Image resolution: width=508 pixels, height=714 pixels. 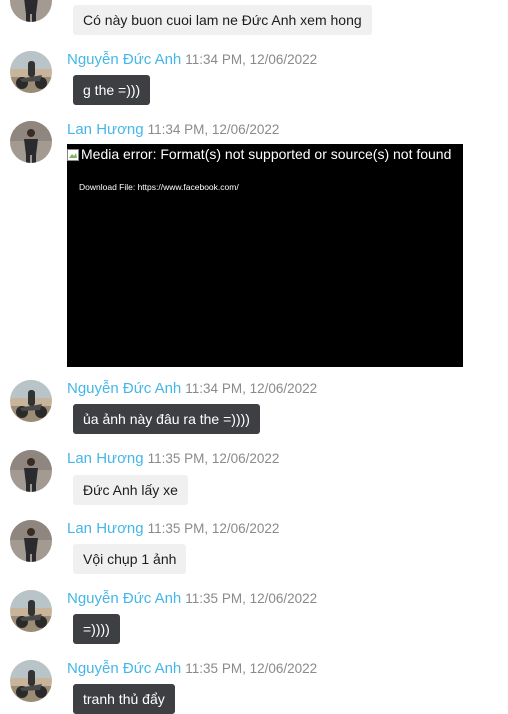 What do you see at coordinates (130, 559) in the screenshot?
I see `message-bubble: Vội chụp 1 ảnh` at bounding box center [130, 559].